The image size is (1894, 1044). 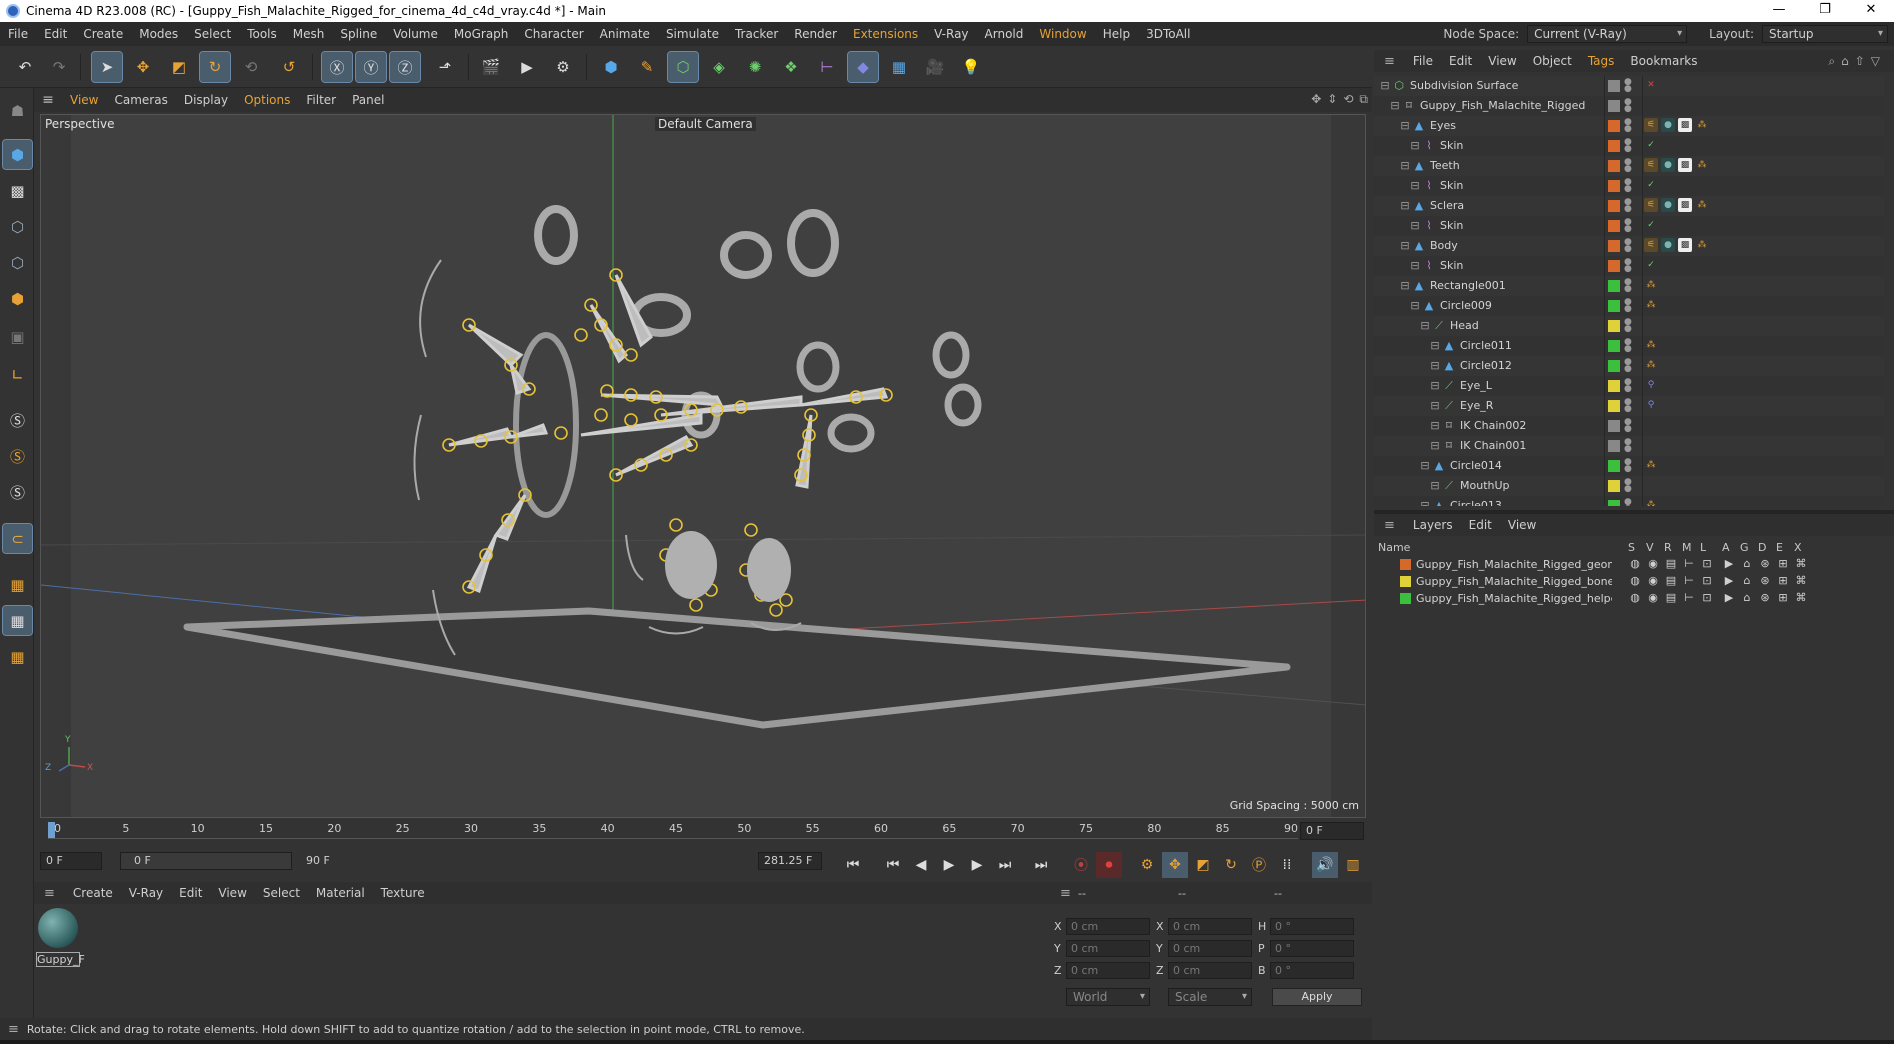 What do you see at coordinates (977, 865) in the screenshot?
I see `next-frame-icon: ▶` at bounding box center [977, 865].